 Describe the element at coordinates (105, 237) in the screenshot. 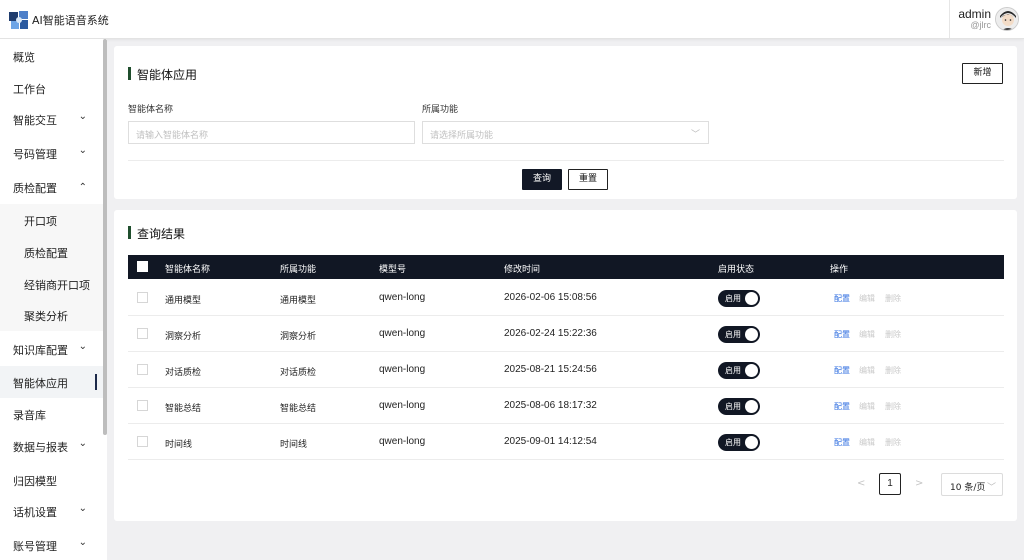

I see `sidebar-scrollbar` at that location.